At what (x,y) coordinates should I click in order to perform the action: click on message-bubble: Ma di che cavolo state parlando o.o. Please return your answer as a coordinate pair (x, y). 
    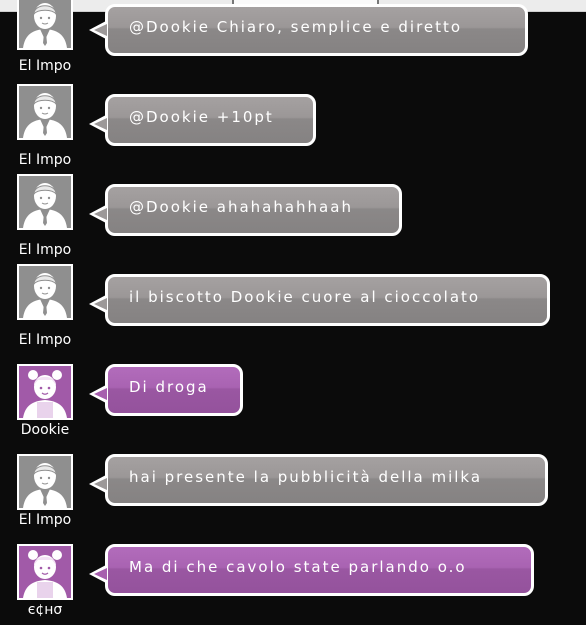
    Looking at the image, I should click on (319, 570).